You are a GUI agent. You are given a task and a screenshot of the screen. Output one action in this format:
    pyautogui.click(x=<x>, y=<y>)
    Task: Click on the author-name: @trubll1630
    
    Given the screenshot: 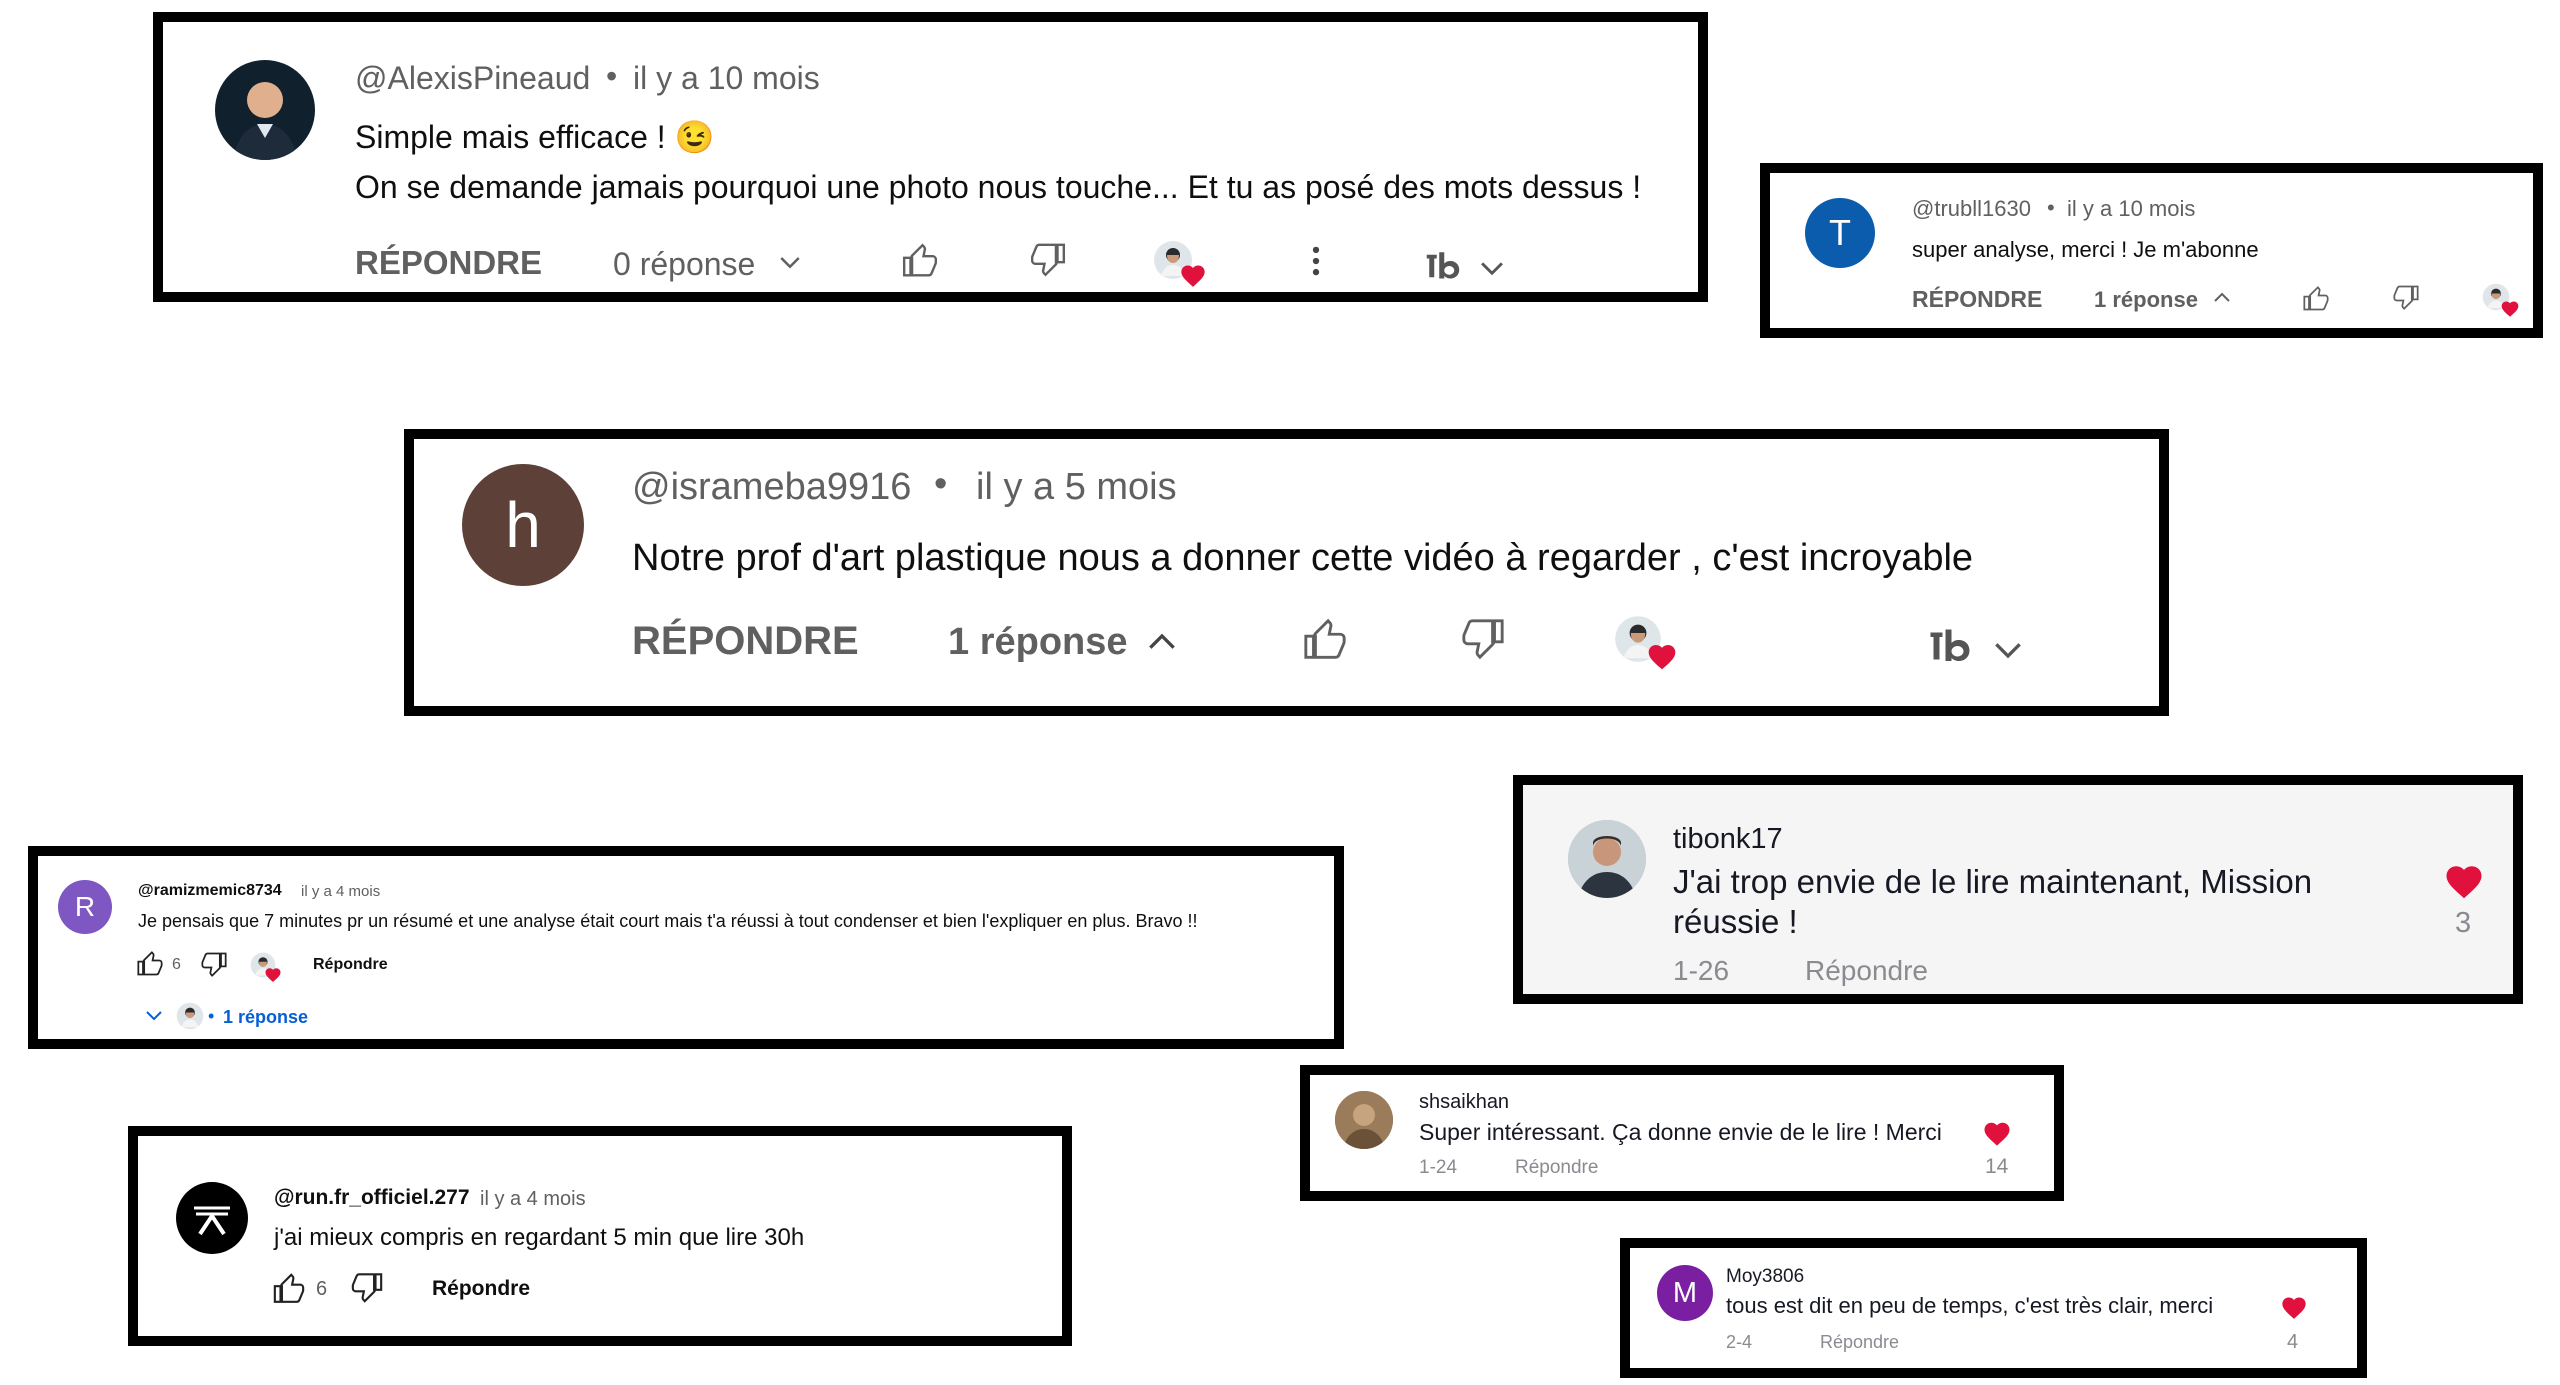 What is the action you would take?
    pyautogui.click(x=1971, y=209)
    